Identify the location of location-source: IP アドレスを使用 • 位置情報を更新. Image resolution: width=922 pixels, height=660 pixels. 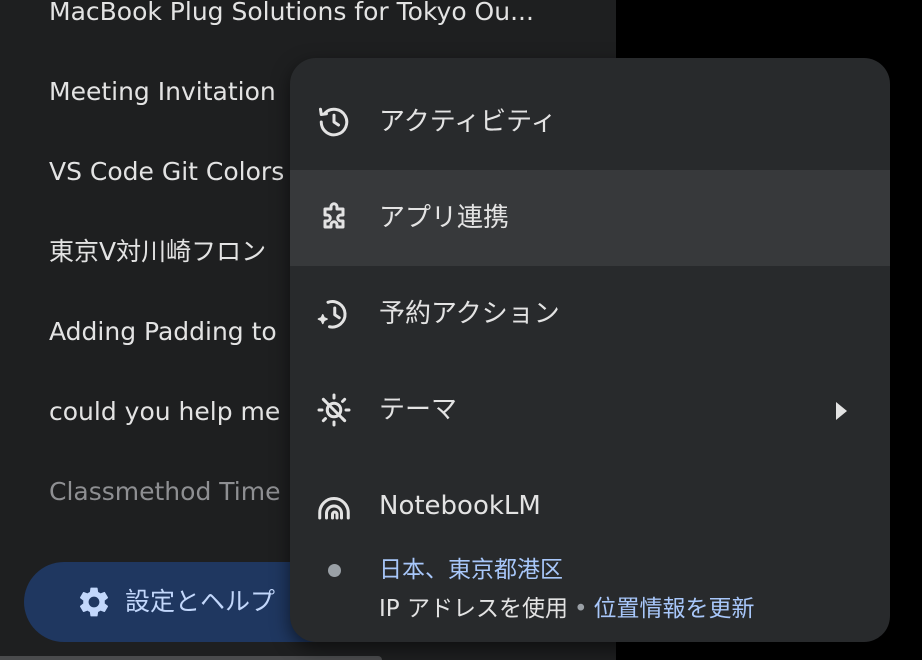
(567, 609).